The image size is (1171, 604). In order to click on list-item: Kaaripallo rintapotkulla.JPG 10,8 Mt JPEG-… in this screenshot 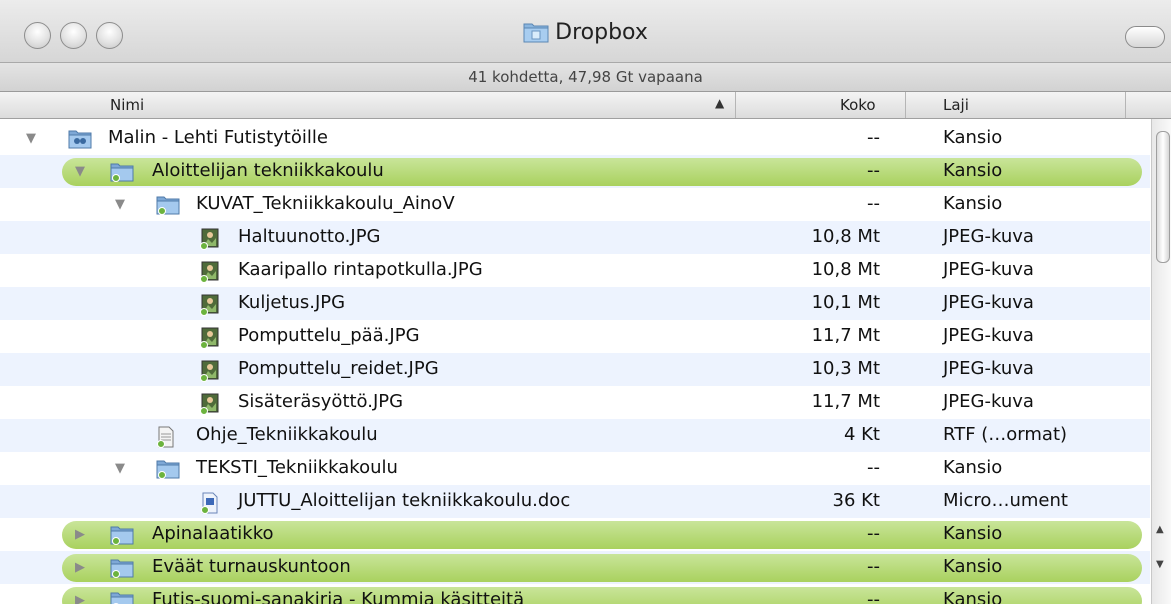, I will do `click(575, 270)`.